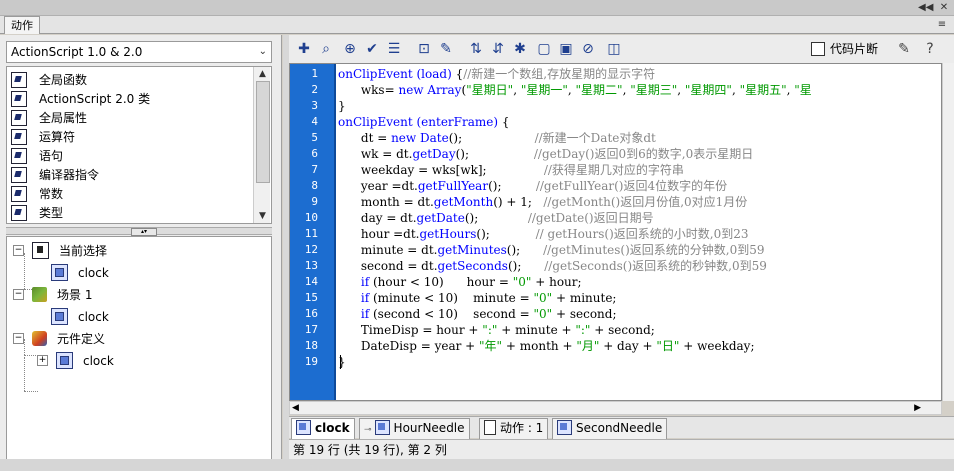 The height and width of the screenshot is (471, 954). What do you see at coordinates (311, 249) in the screenshot?
I see `line-number: 12` at bounding box center [311, 249].